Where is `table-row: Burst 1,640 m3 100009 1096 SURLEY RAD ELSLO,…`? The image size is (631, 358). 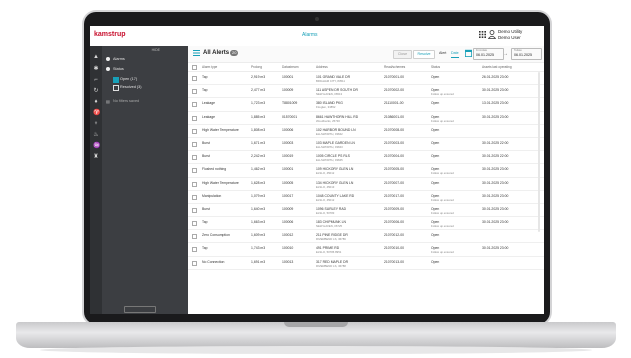
table-row: Burst 1,640 m3 100009 1096 SURLEY RAD ELSLO,… is located at coordinates (366, 211).